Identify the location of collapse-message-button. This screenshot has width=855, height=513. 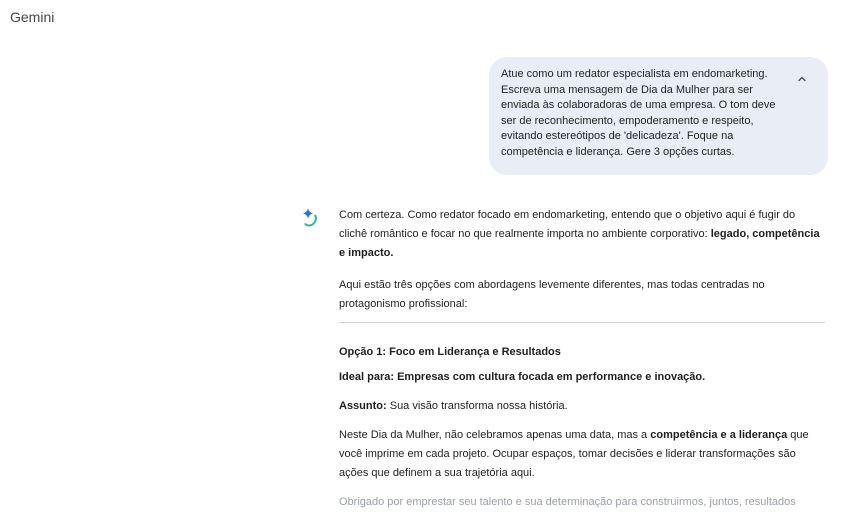
(802, 79).